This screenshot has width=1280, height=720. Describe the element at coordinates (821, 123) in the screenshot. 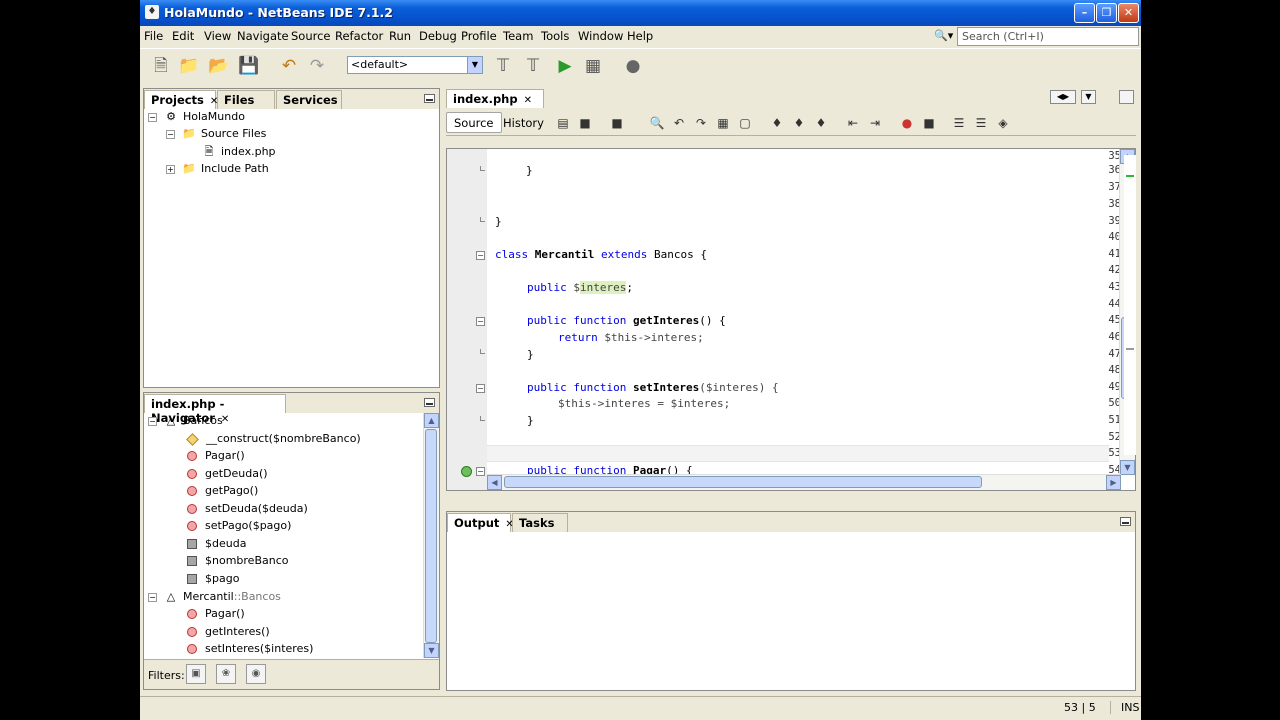

I see `toggle-bookmark-icon: ♦` at that location.